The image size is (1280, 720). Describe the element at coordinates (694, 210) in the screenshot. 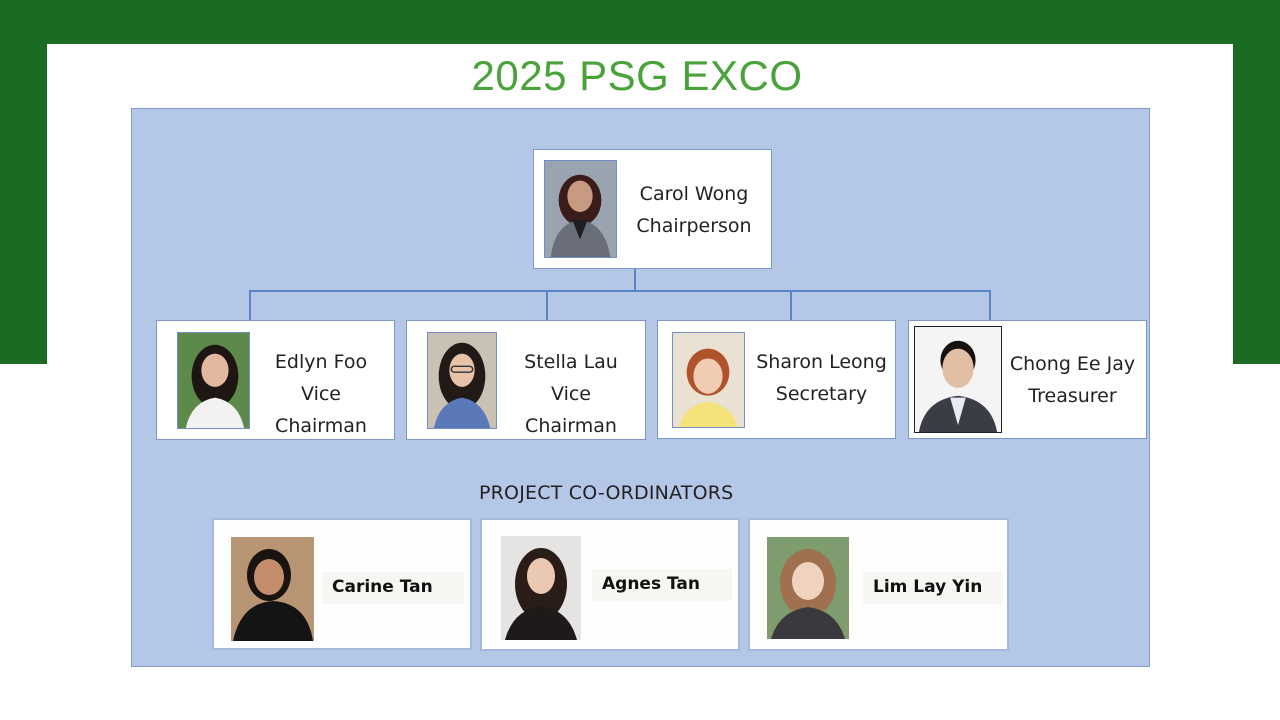

I see `chair-text: Carol Wong Chairperson` at that location.